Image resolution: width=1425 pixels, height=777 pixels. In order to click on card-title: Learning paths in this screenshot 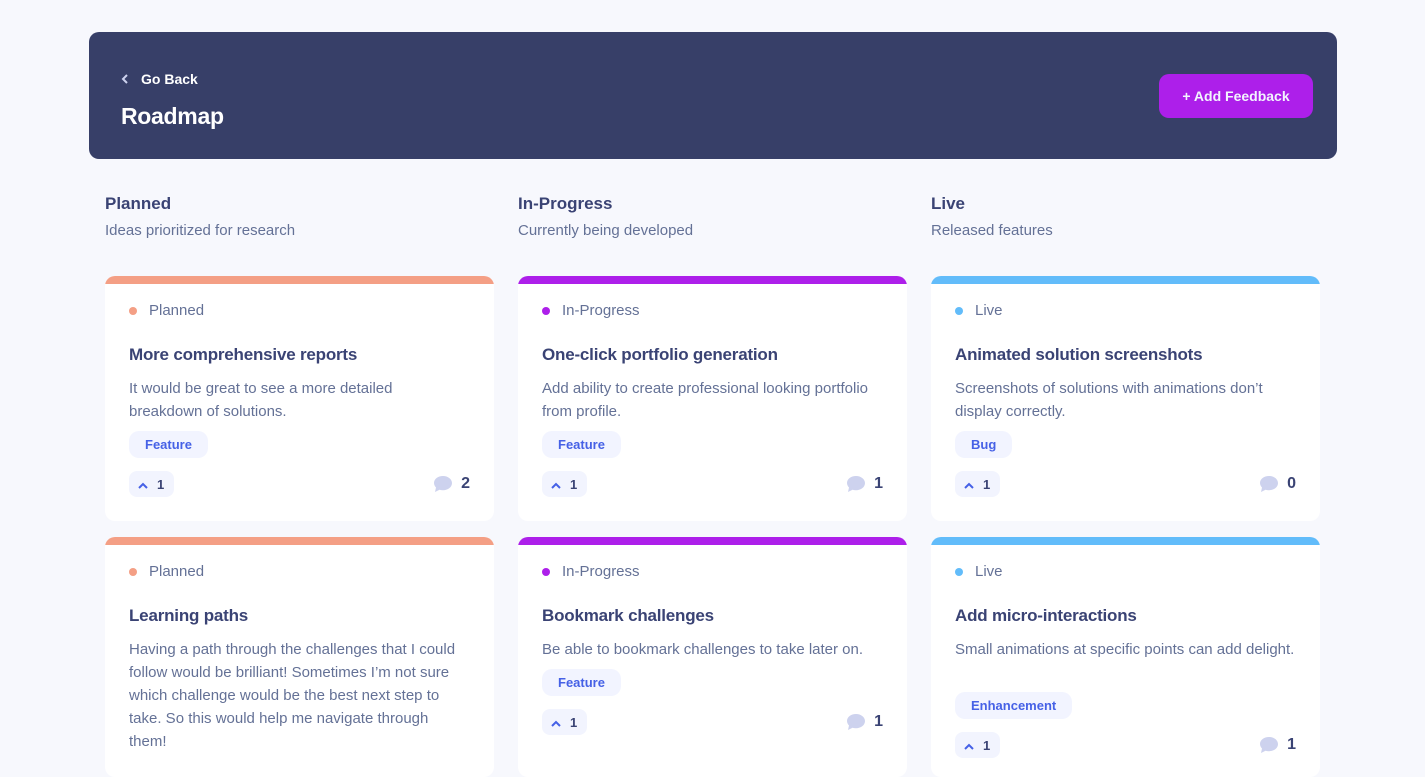, I will do `click(301, 616)`.